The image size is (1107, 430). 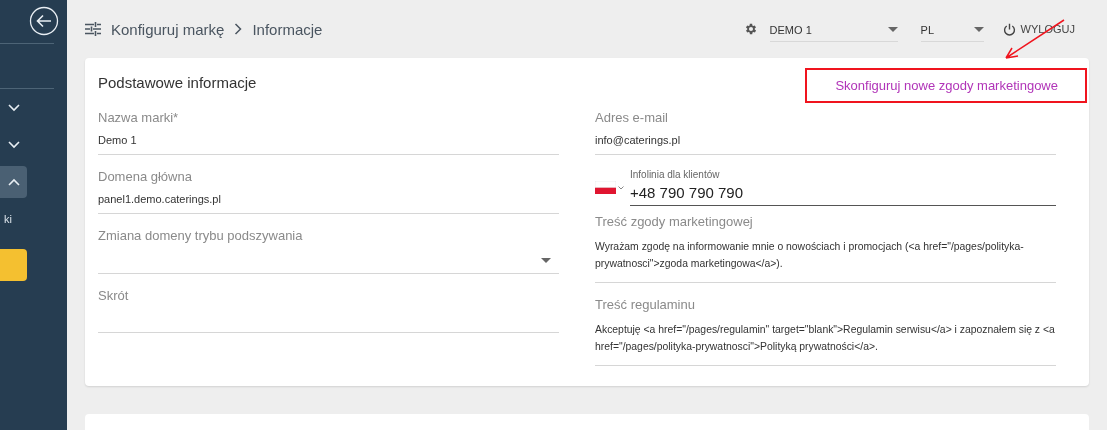 What do you see at coordinates (750, 29) in the screenshot?
I see `settings-icon` at bounding box center [750, 29].